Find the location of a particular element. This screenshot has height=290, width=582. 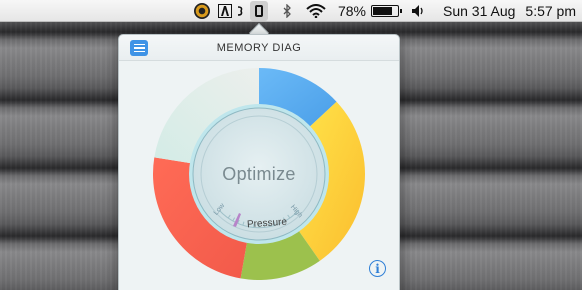

extra-menu-icon is located at coordinates (240, 11).